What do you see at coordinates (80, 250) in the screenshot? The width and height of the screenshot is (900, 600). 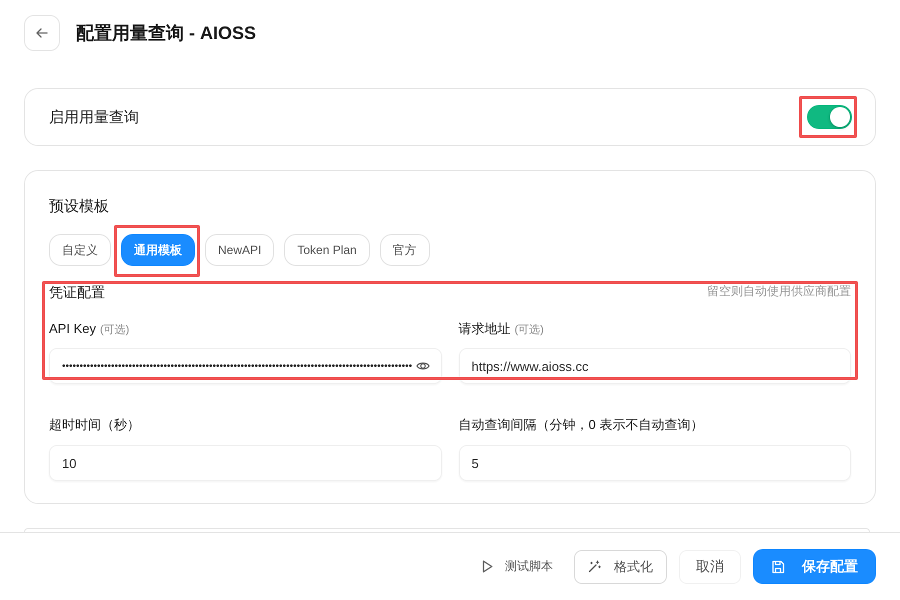 I see `template-tab: 自定义` at bounding box center [80, 250].